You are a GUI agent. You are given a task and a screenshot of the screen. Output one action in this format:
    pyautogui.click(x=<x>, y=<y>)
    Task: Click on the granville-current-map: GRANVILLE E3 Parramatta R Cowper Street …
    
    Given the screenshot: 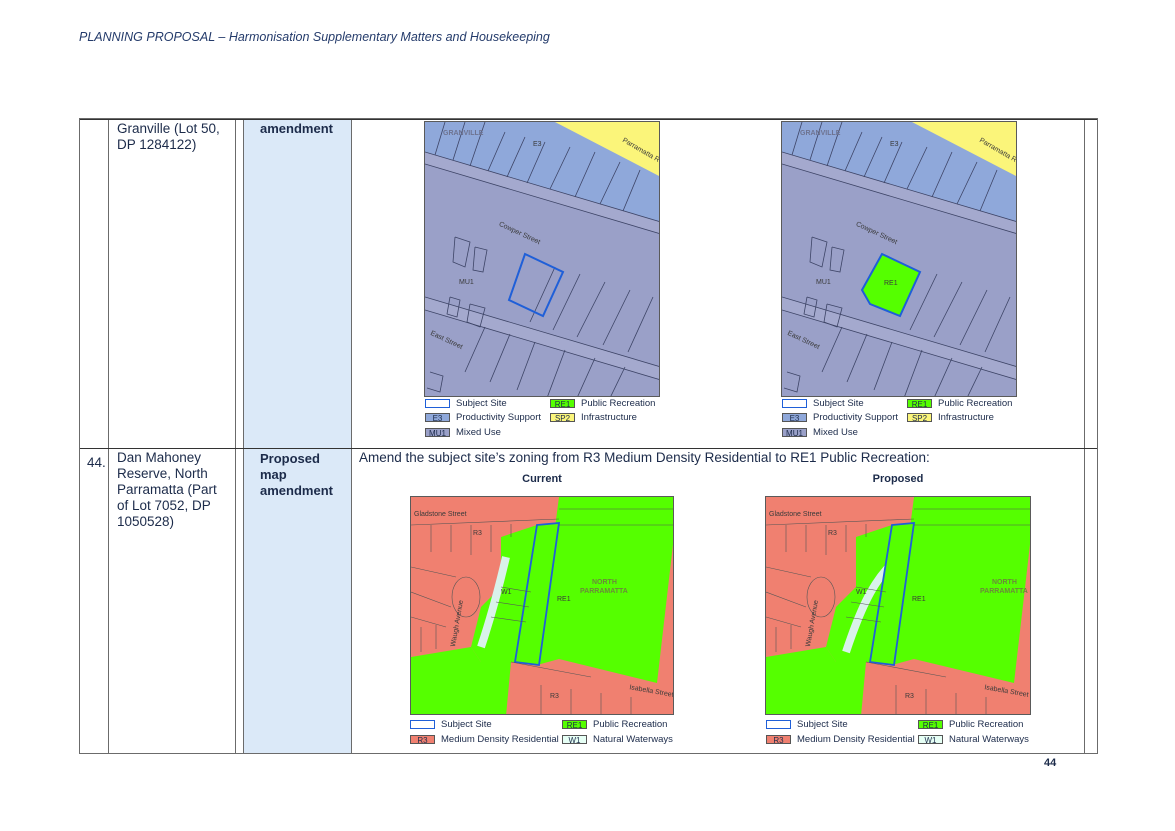 What is the action you would take?
    pyautogui.click(x=542, y=259)
    